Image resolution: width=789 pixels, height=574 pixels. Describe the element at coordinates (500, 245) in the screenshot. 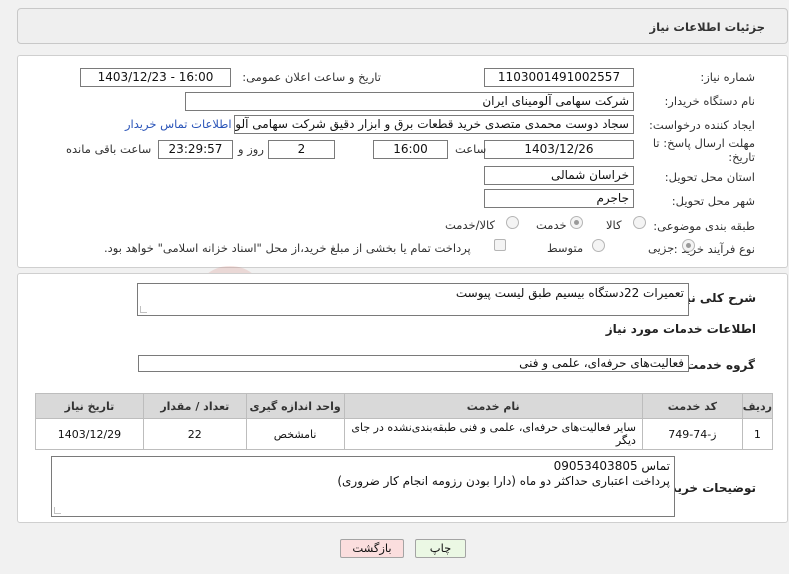

I see `treasury-checkbox` at that location.